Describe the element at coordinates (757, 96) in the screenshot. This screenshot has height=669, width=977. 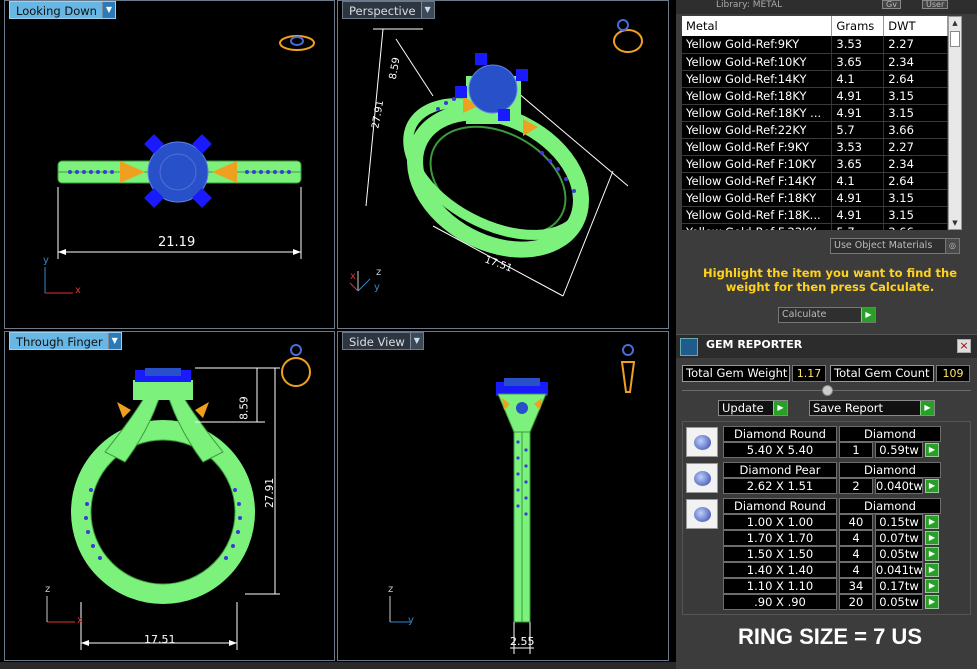
I see `metal-cell-metal: Yellow Gold-Ref:18KY` at that location.